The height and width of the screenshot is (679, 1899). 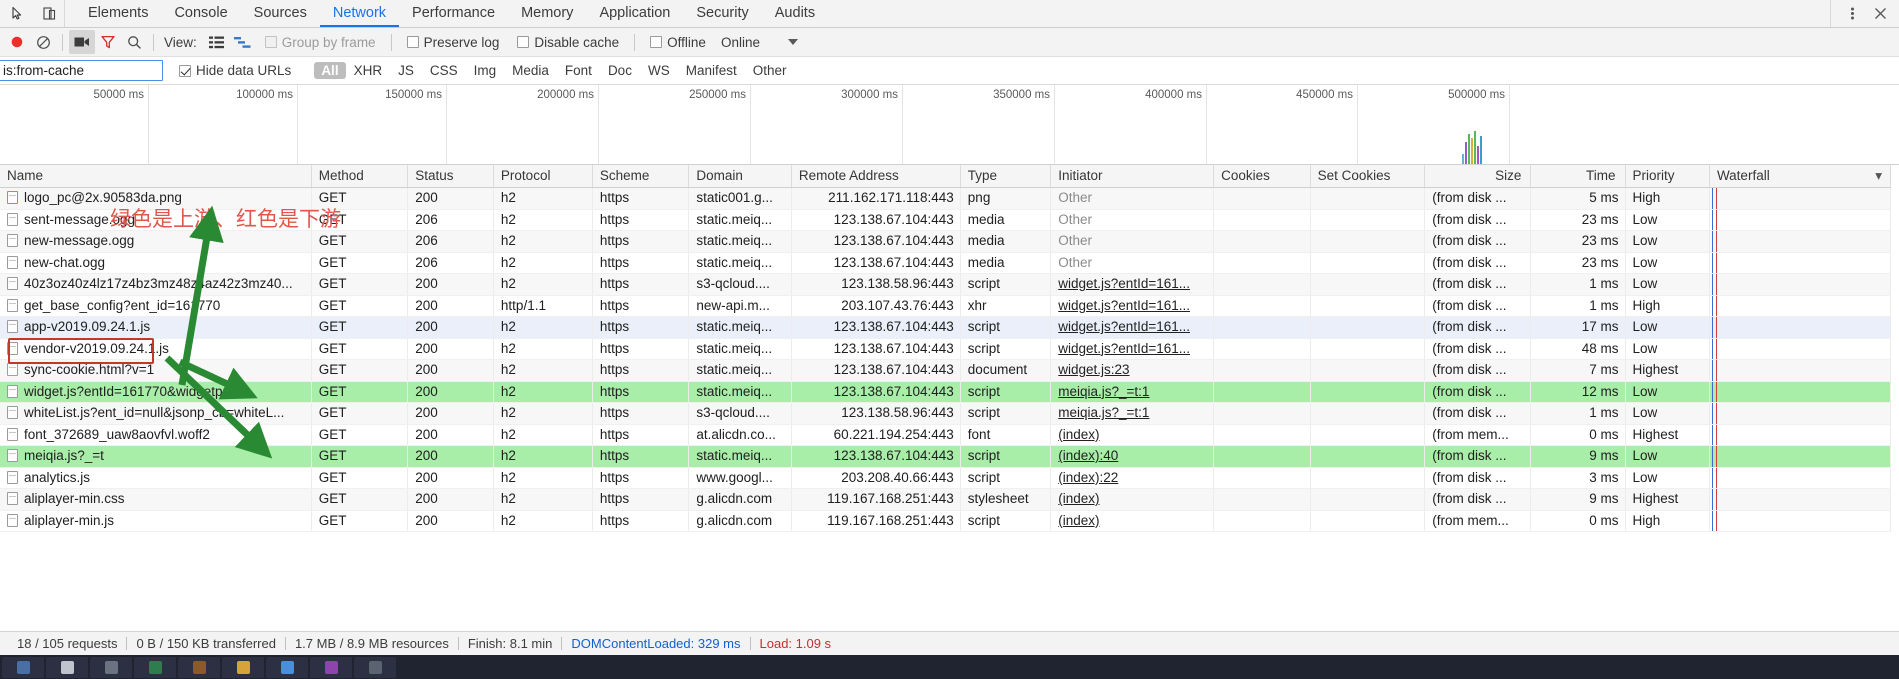 I want to click on cell-name: sent-message.ogg, so click(x=156, y=220).